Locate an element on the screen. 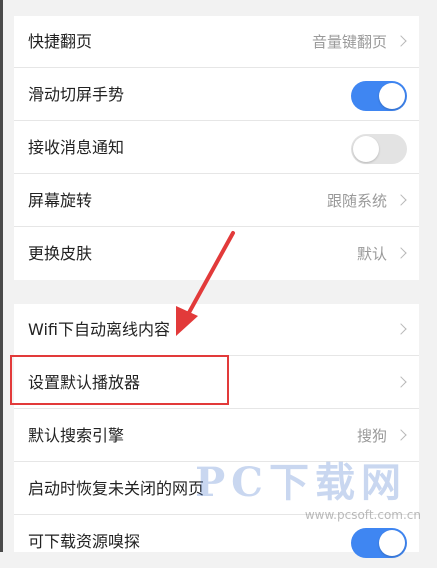  watermark-logo: PC下载网 is located at coordinates (301, 482).